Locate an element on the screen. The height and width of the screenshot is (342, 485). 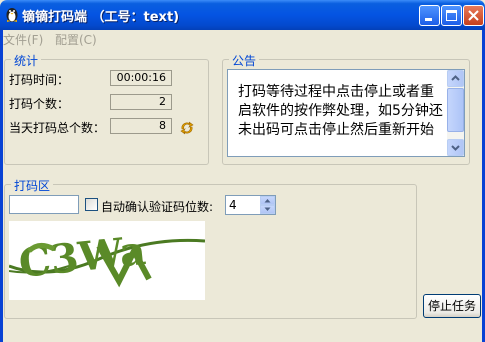
notice-group-title: 公告 is located at coordinates (244, 60).